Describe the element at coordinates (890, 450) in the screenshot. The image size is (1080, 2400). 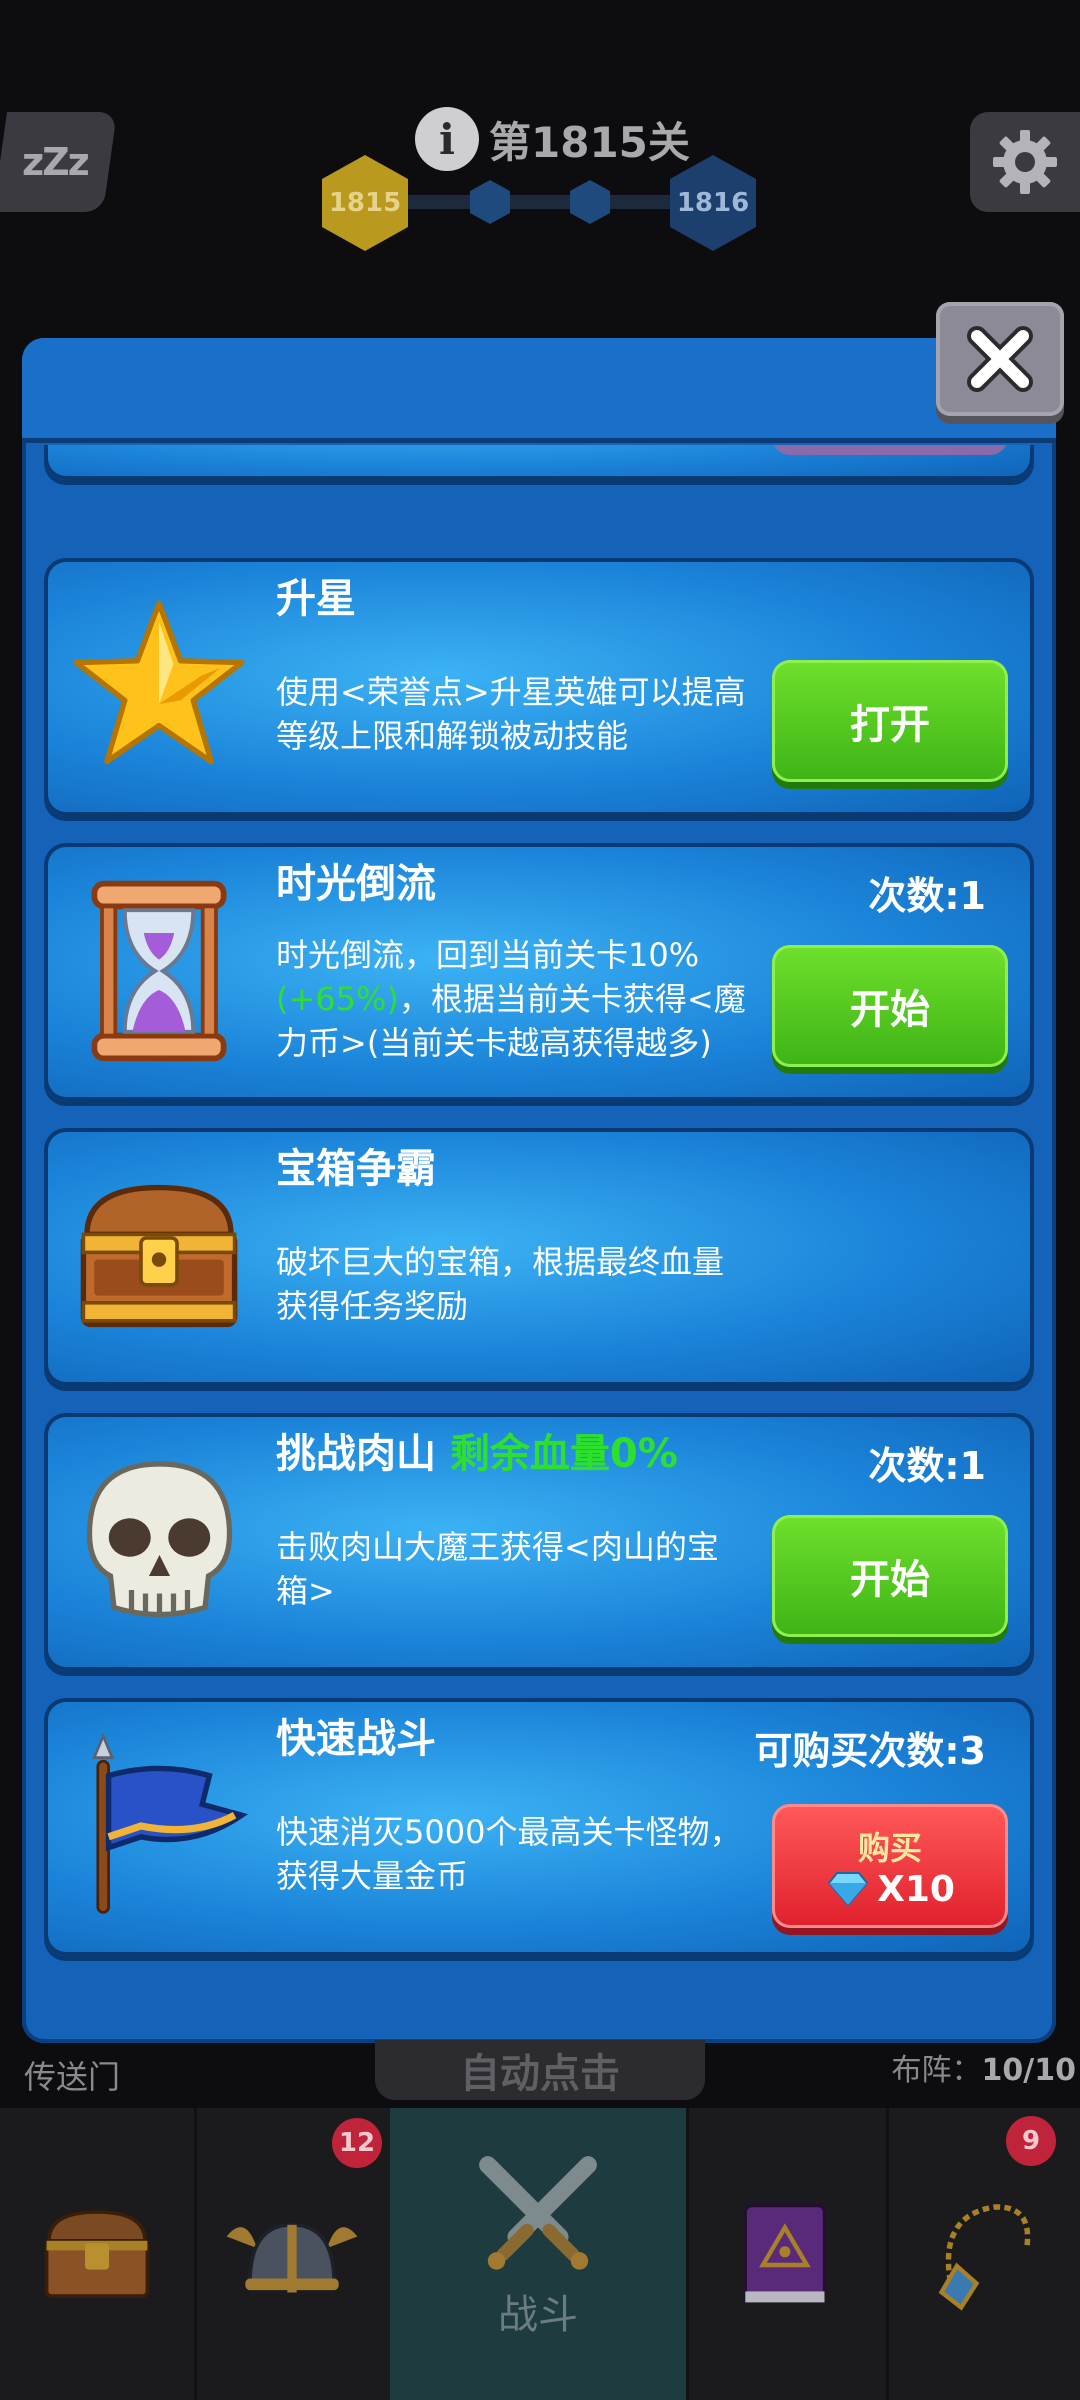
I see `partial-button` at that location.